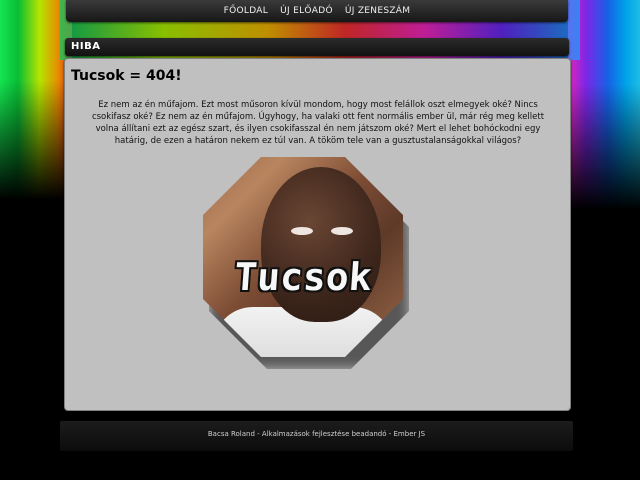  What do you see at coordinates (86, 46) in the screenshot?
I see `panel-title: HIBA` at bounding box center [86, 46].